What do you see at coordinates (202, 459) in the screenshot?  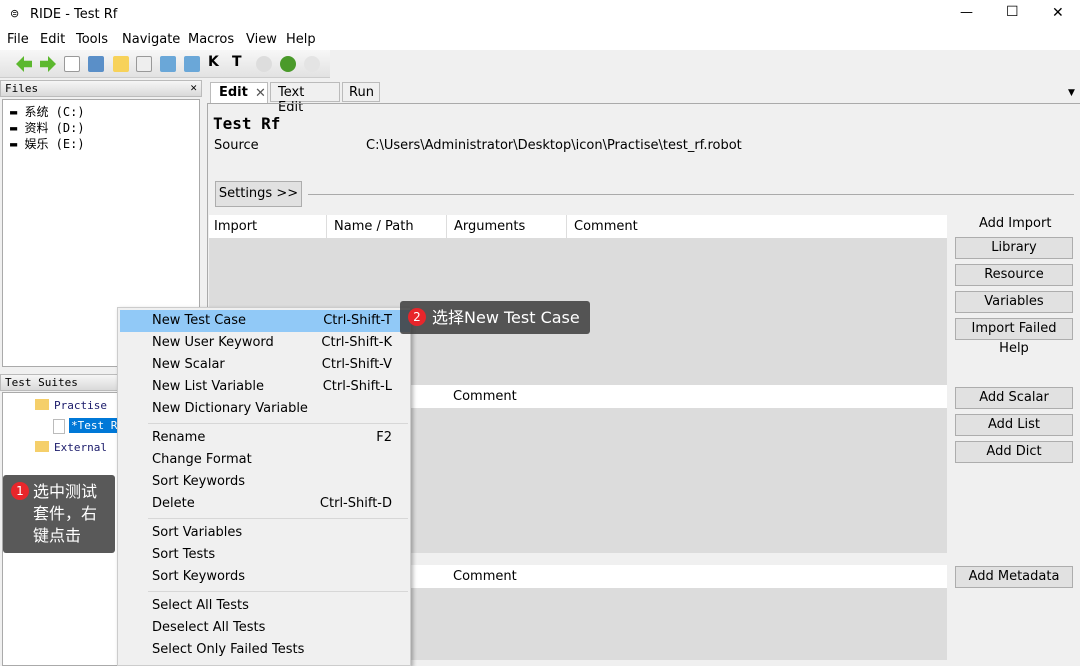 I see `item-label: Change Format` at bounding box center [202, 459].